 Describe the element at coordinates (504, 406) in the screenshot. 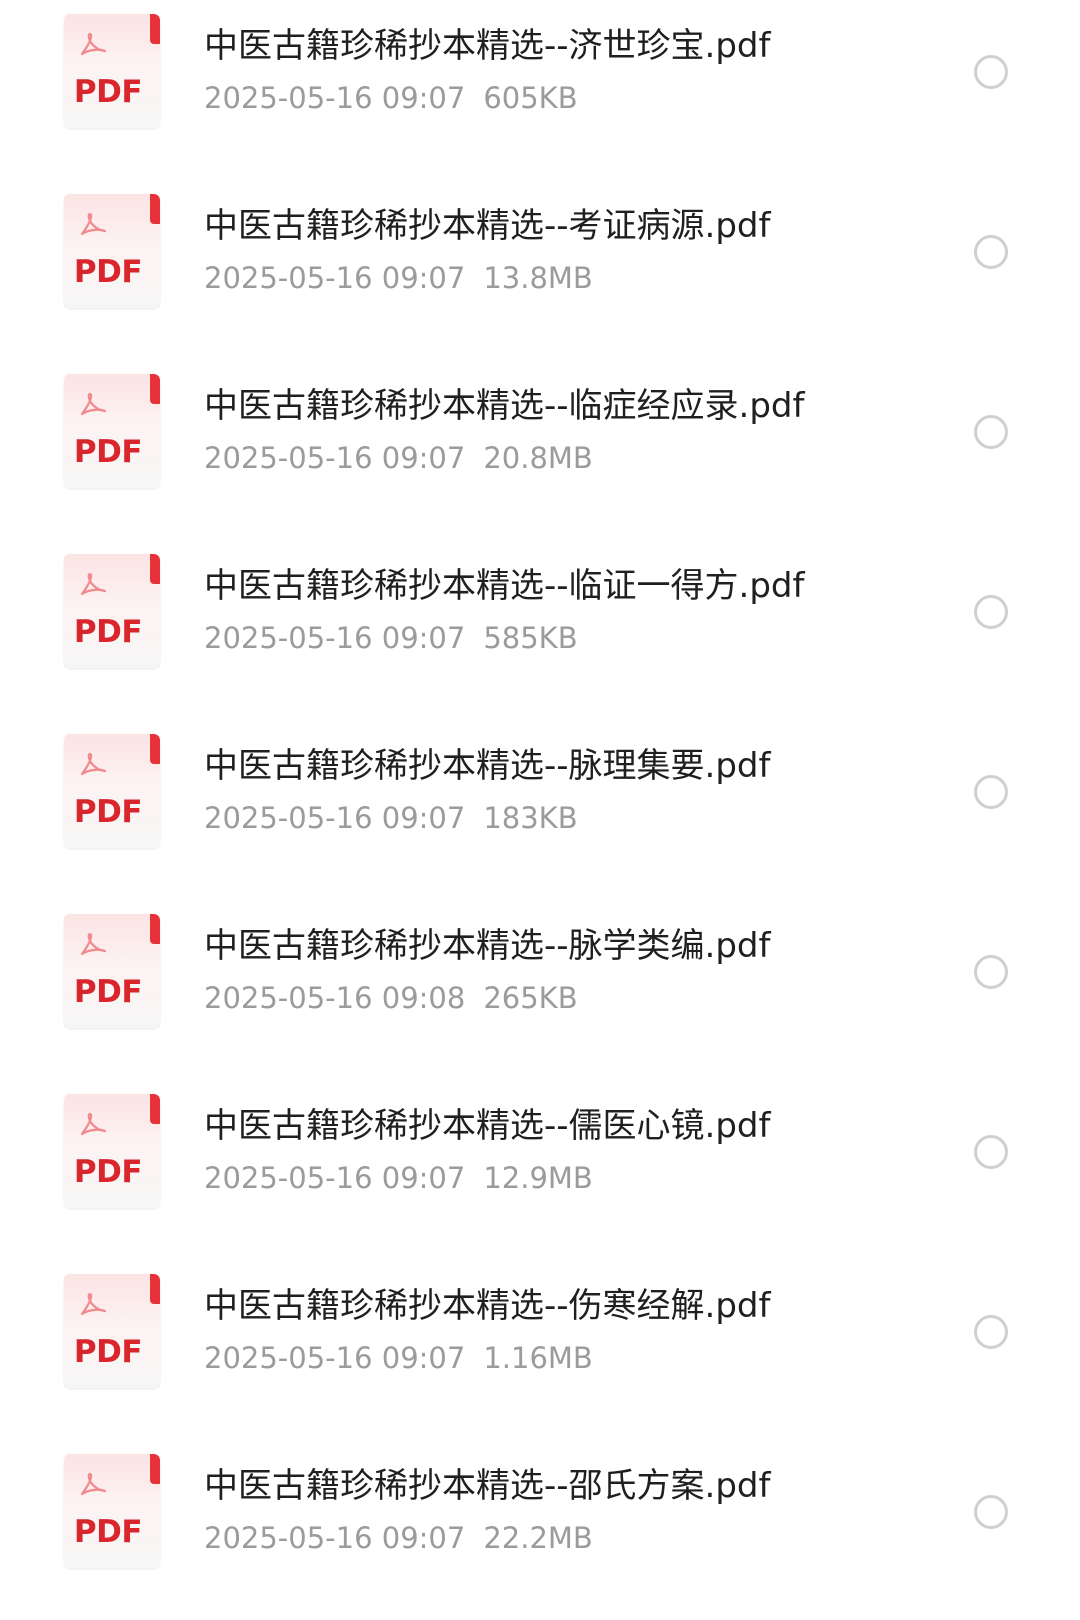

I see `file-name: 中医古籍珍稀抄本精选--临症经应录.pdf` at that location.